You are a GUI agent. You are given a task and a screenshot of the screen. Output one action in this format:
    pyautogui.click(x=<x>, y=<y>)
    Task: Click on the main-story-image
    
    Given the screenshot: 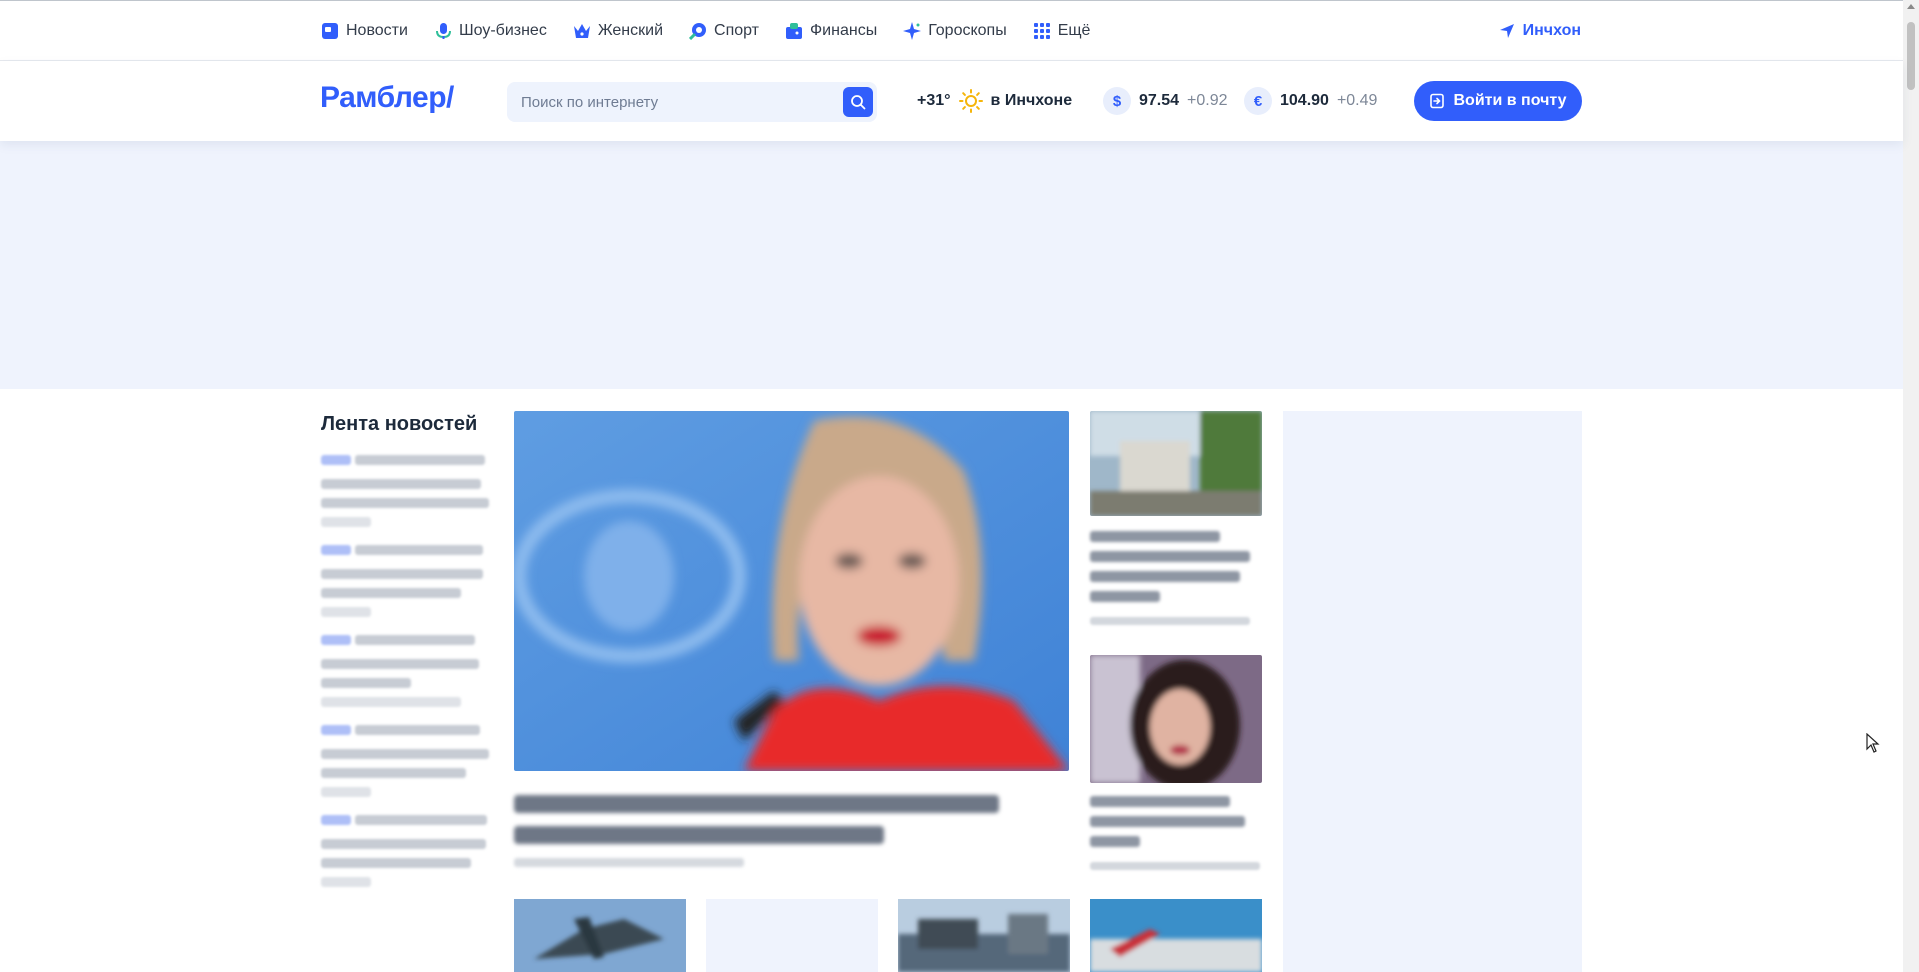 What is the action you would take?
    pyautogui.click(x=791, y=591)
    